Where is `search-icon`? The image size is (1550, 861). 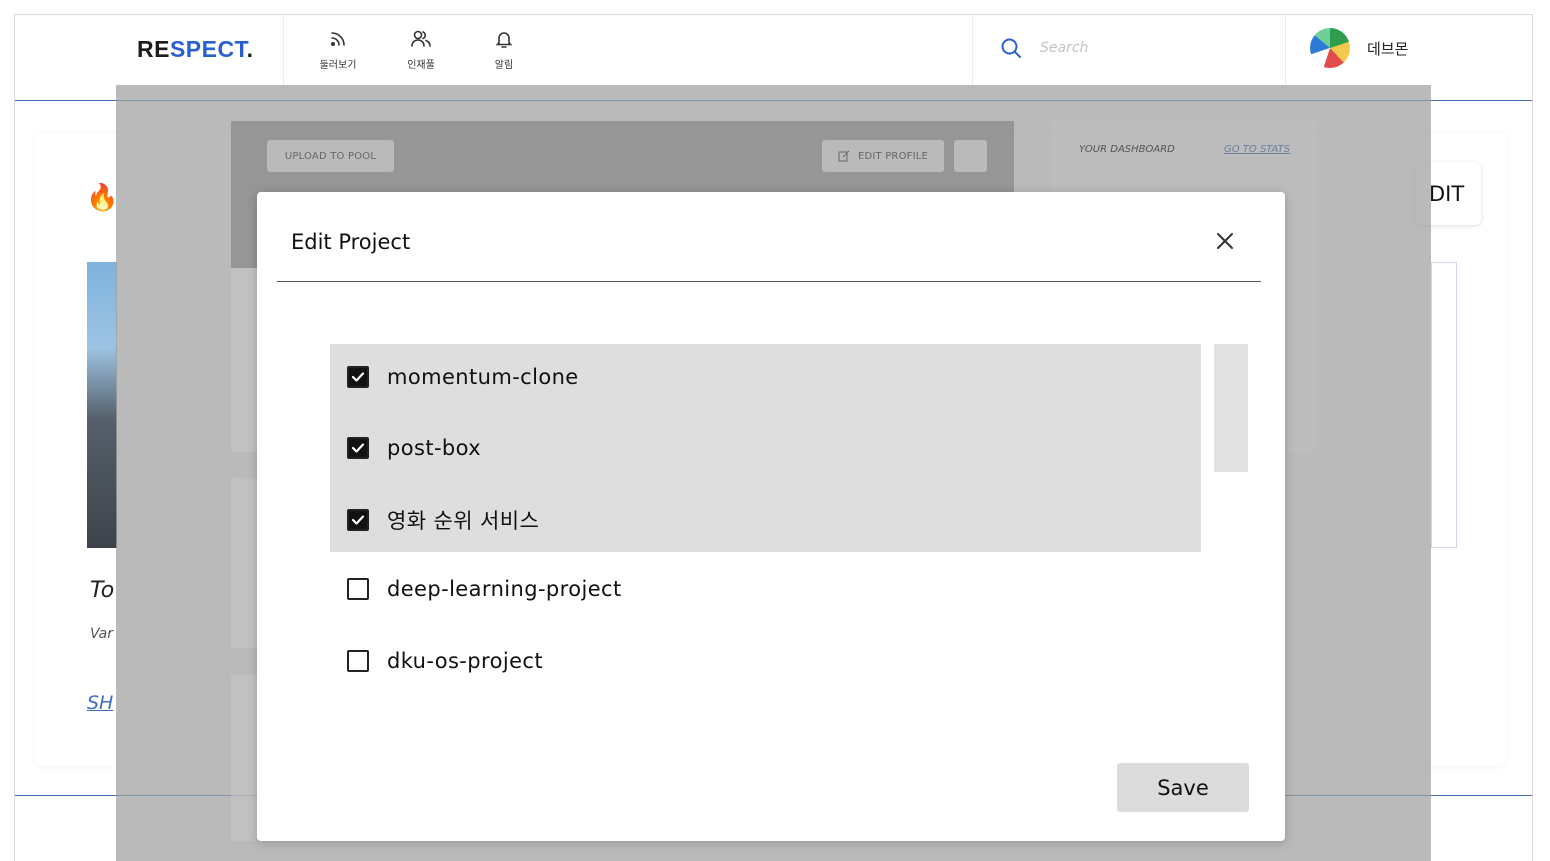
search-icon is located at coordinates (1011, 48).